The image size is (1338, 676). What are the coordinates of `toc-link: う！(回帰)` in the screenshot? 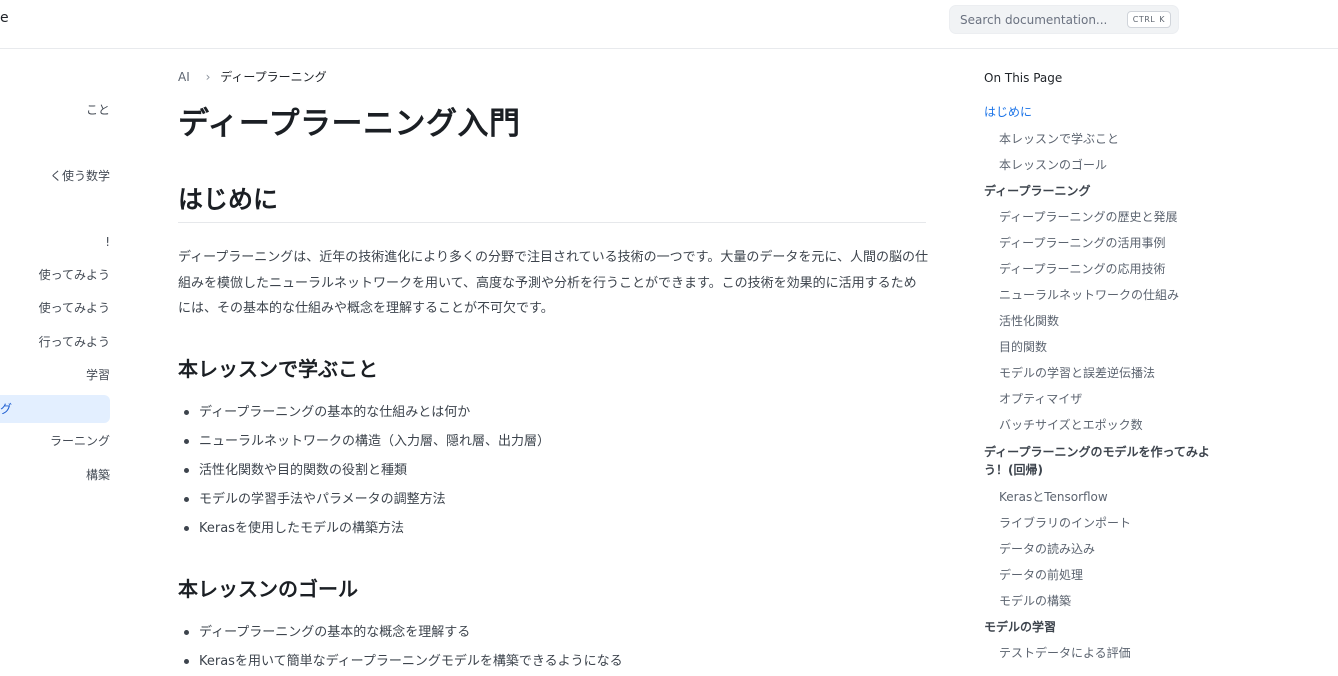 It's located at (1013, 469).